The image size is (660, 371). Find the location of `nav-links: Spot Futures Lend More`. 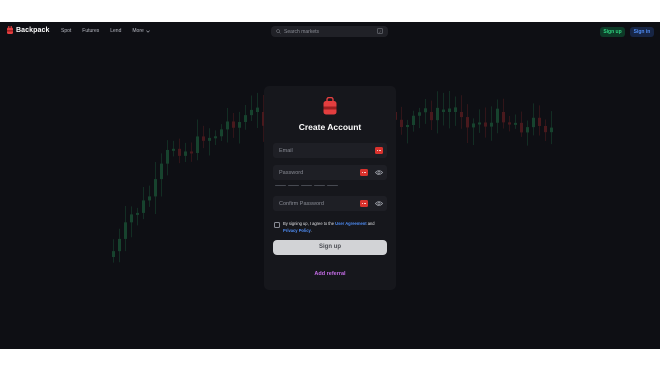

nav-links: Spot Futures Lend More is located at coordinates (111, 31).